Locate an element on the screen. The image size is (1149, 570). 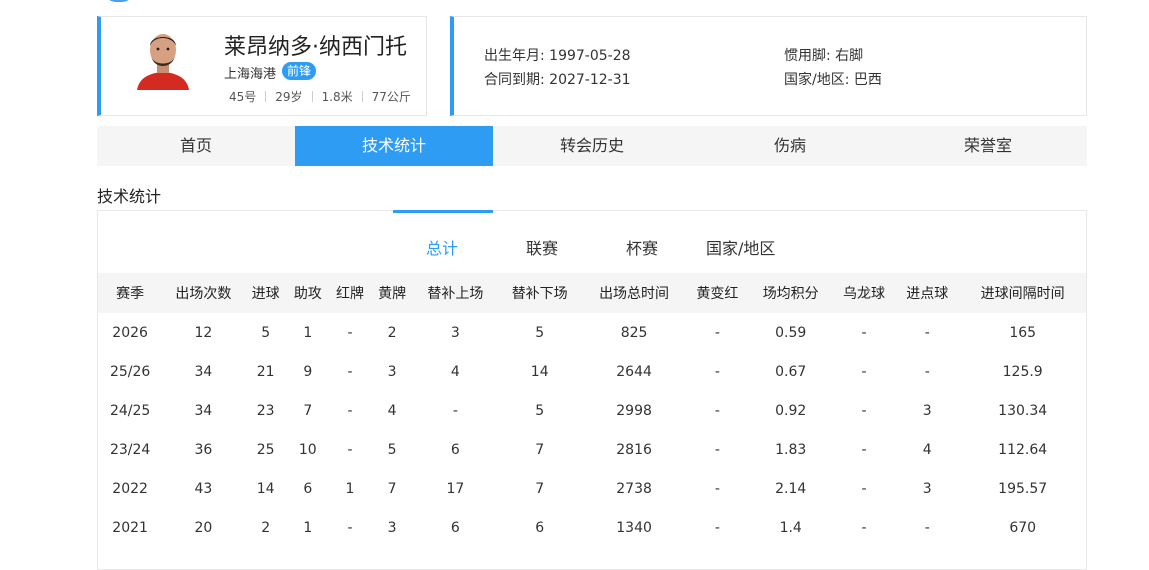
column-header: 进球间隔时间 is located at coordinates (1022, 293).